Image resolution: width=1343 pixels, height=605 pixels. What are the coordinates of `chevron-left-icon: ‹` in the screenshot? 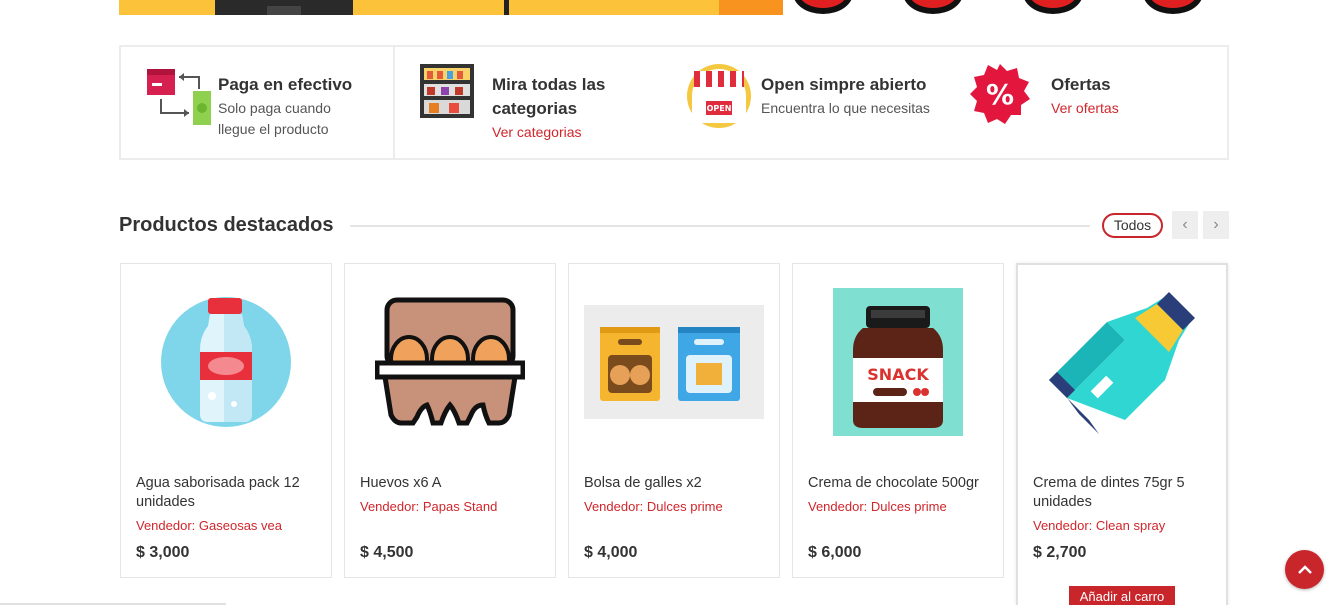 It's located at (1185, 224).